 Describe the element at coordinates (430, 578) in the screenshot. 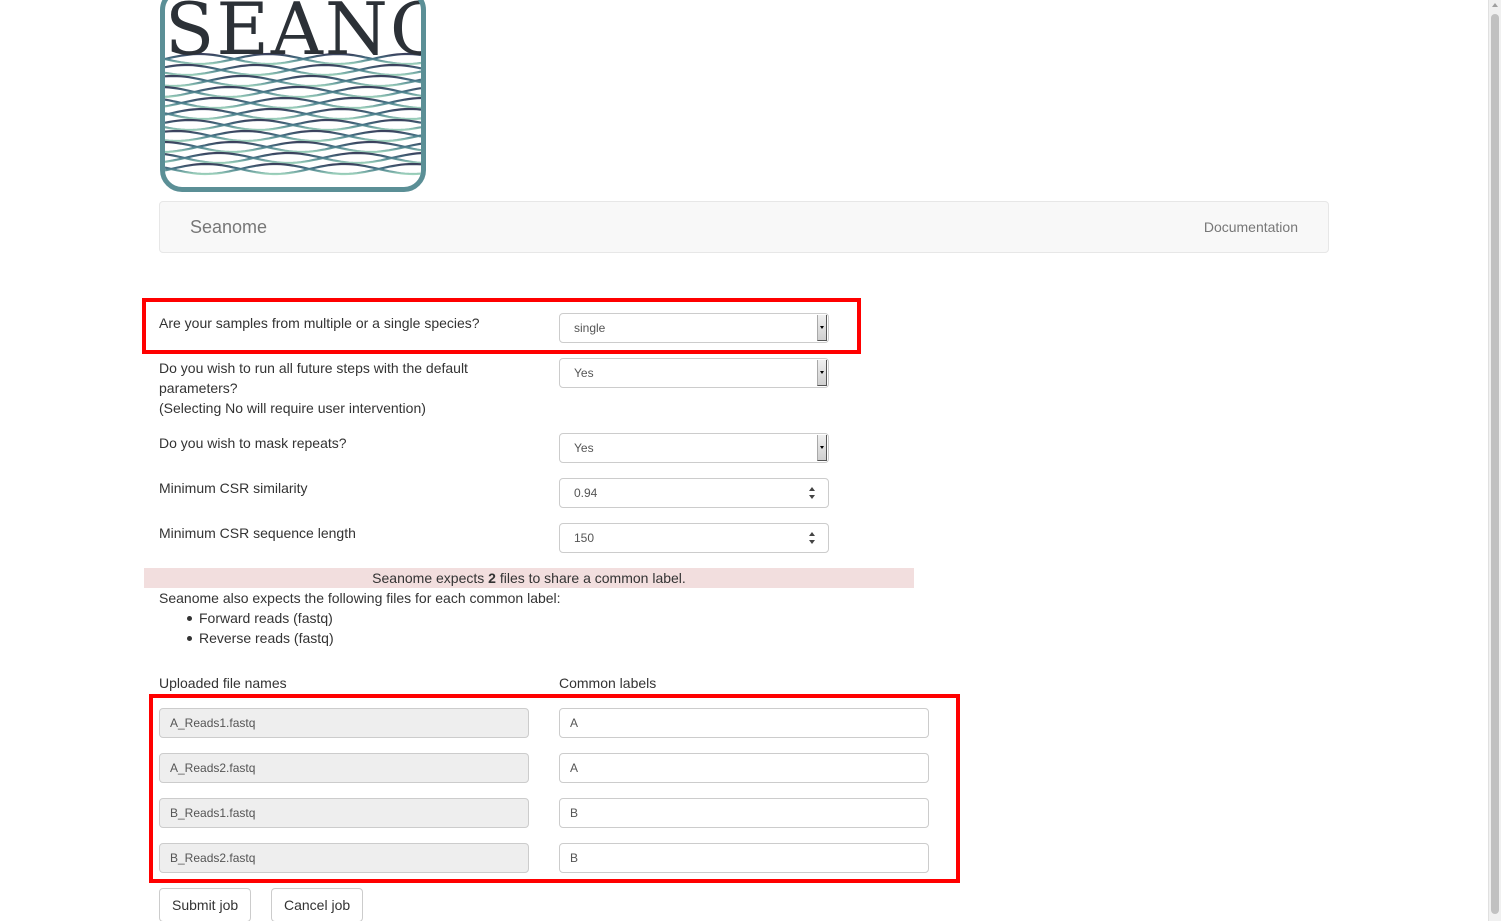

I see `alert-prefix: Seanome expects` at that location.